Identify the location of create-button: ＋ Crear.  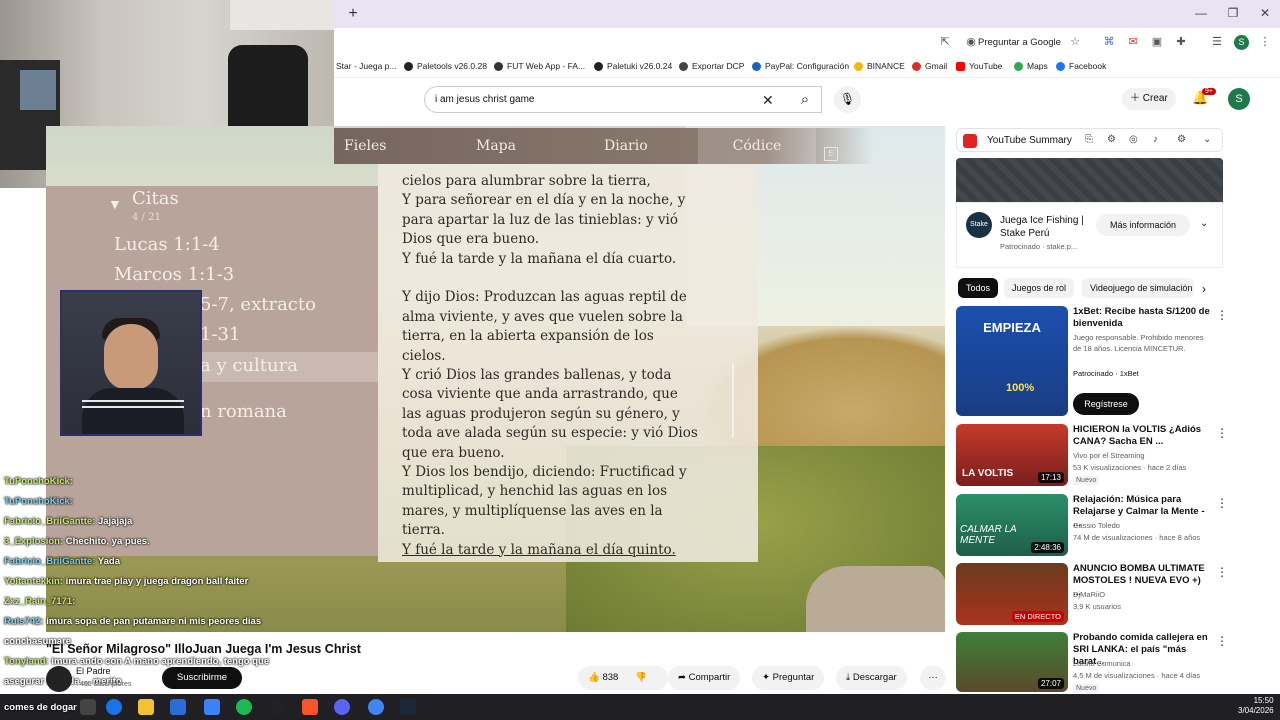
(1149, 99).